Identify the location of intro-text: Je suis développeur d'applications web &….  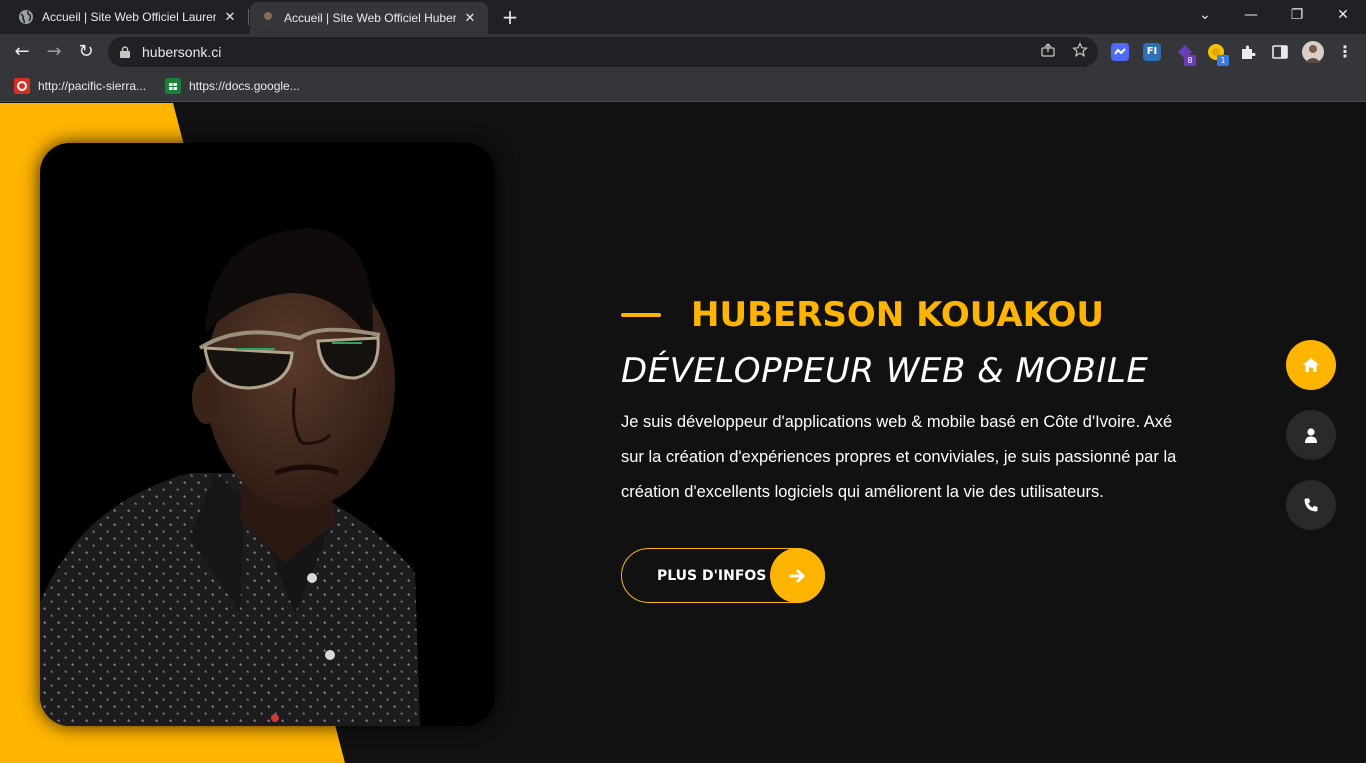
(899, 457).